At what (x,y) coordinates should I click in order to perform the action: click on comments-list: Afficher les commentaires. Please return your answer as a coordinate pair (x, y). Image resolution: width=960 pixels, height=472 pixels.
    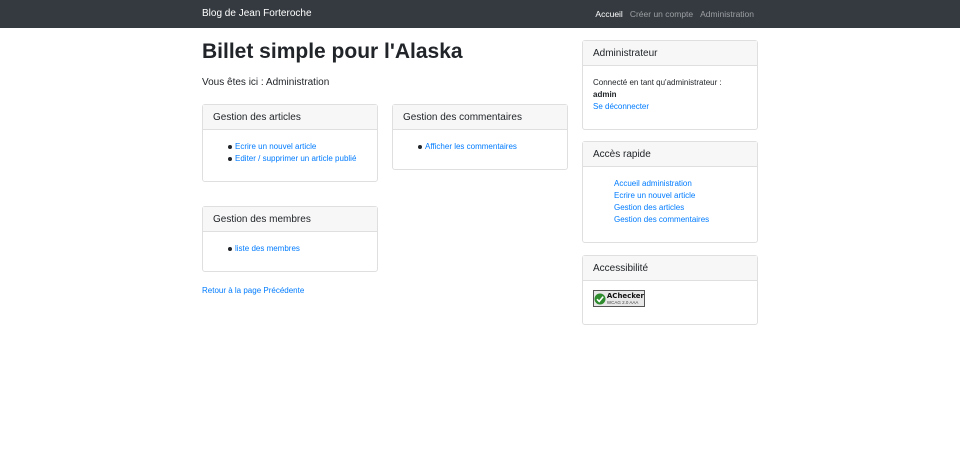
    Looking at the image, I should click on (480, 147).